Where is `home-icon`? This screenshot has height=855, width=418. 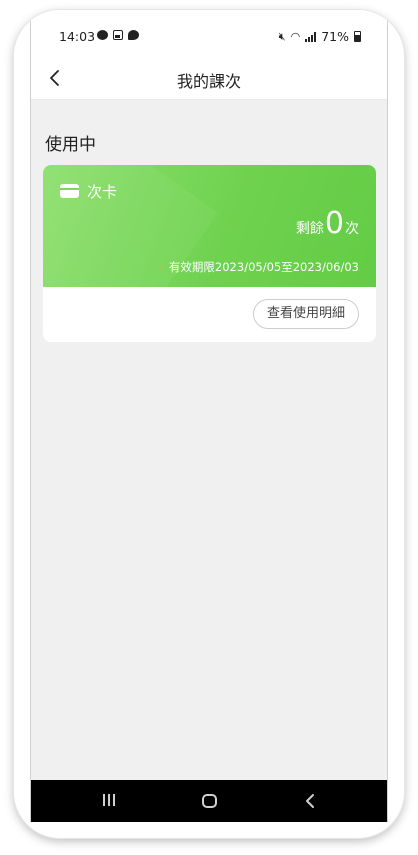
home-icon is located at coordinates (209, 801).